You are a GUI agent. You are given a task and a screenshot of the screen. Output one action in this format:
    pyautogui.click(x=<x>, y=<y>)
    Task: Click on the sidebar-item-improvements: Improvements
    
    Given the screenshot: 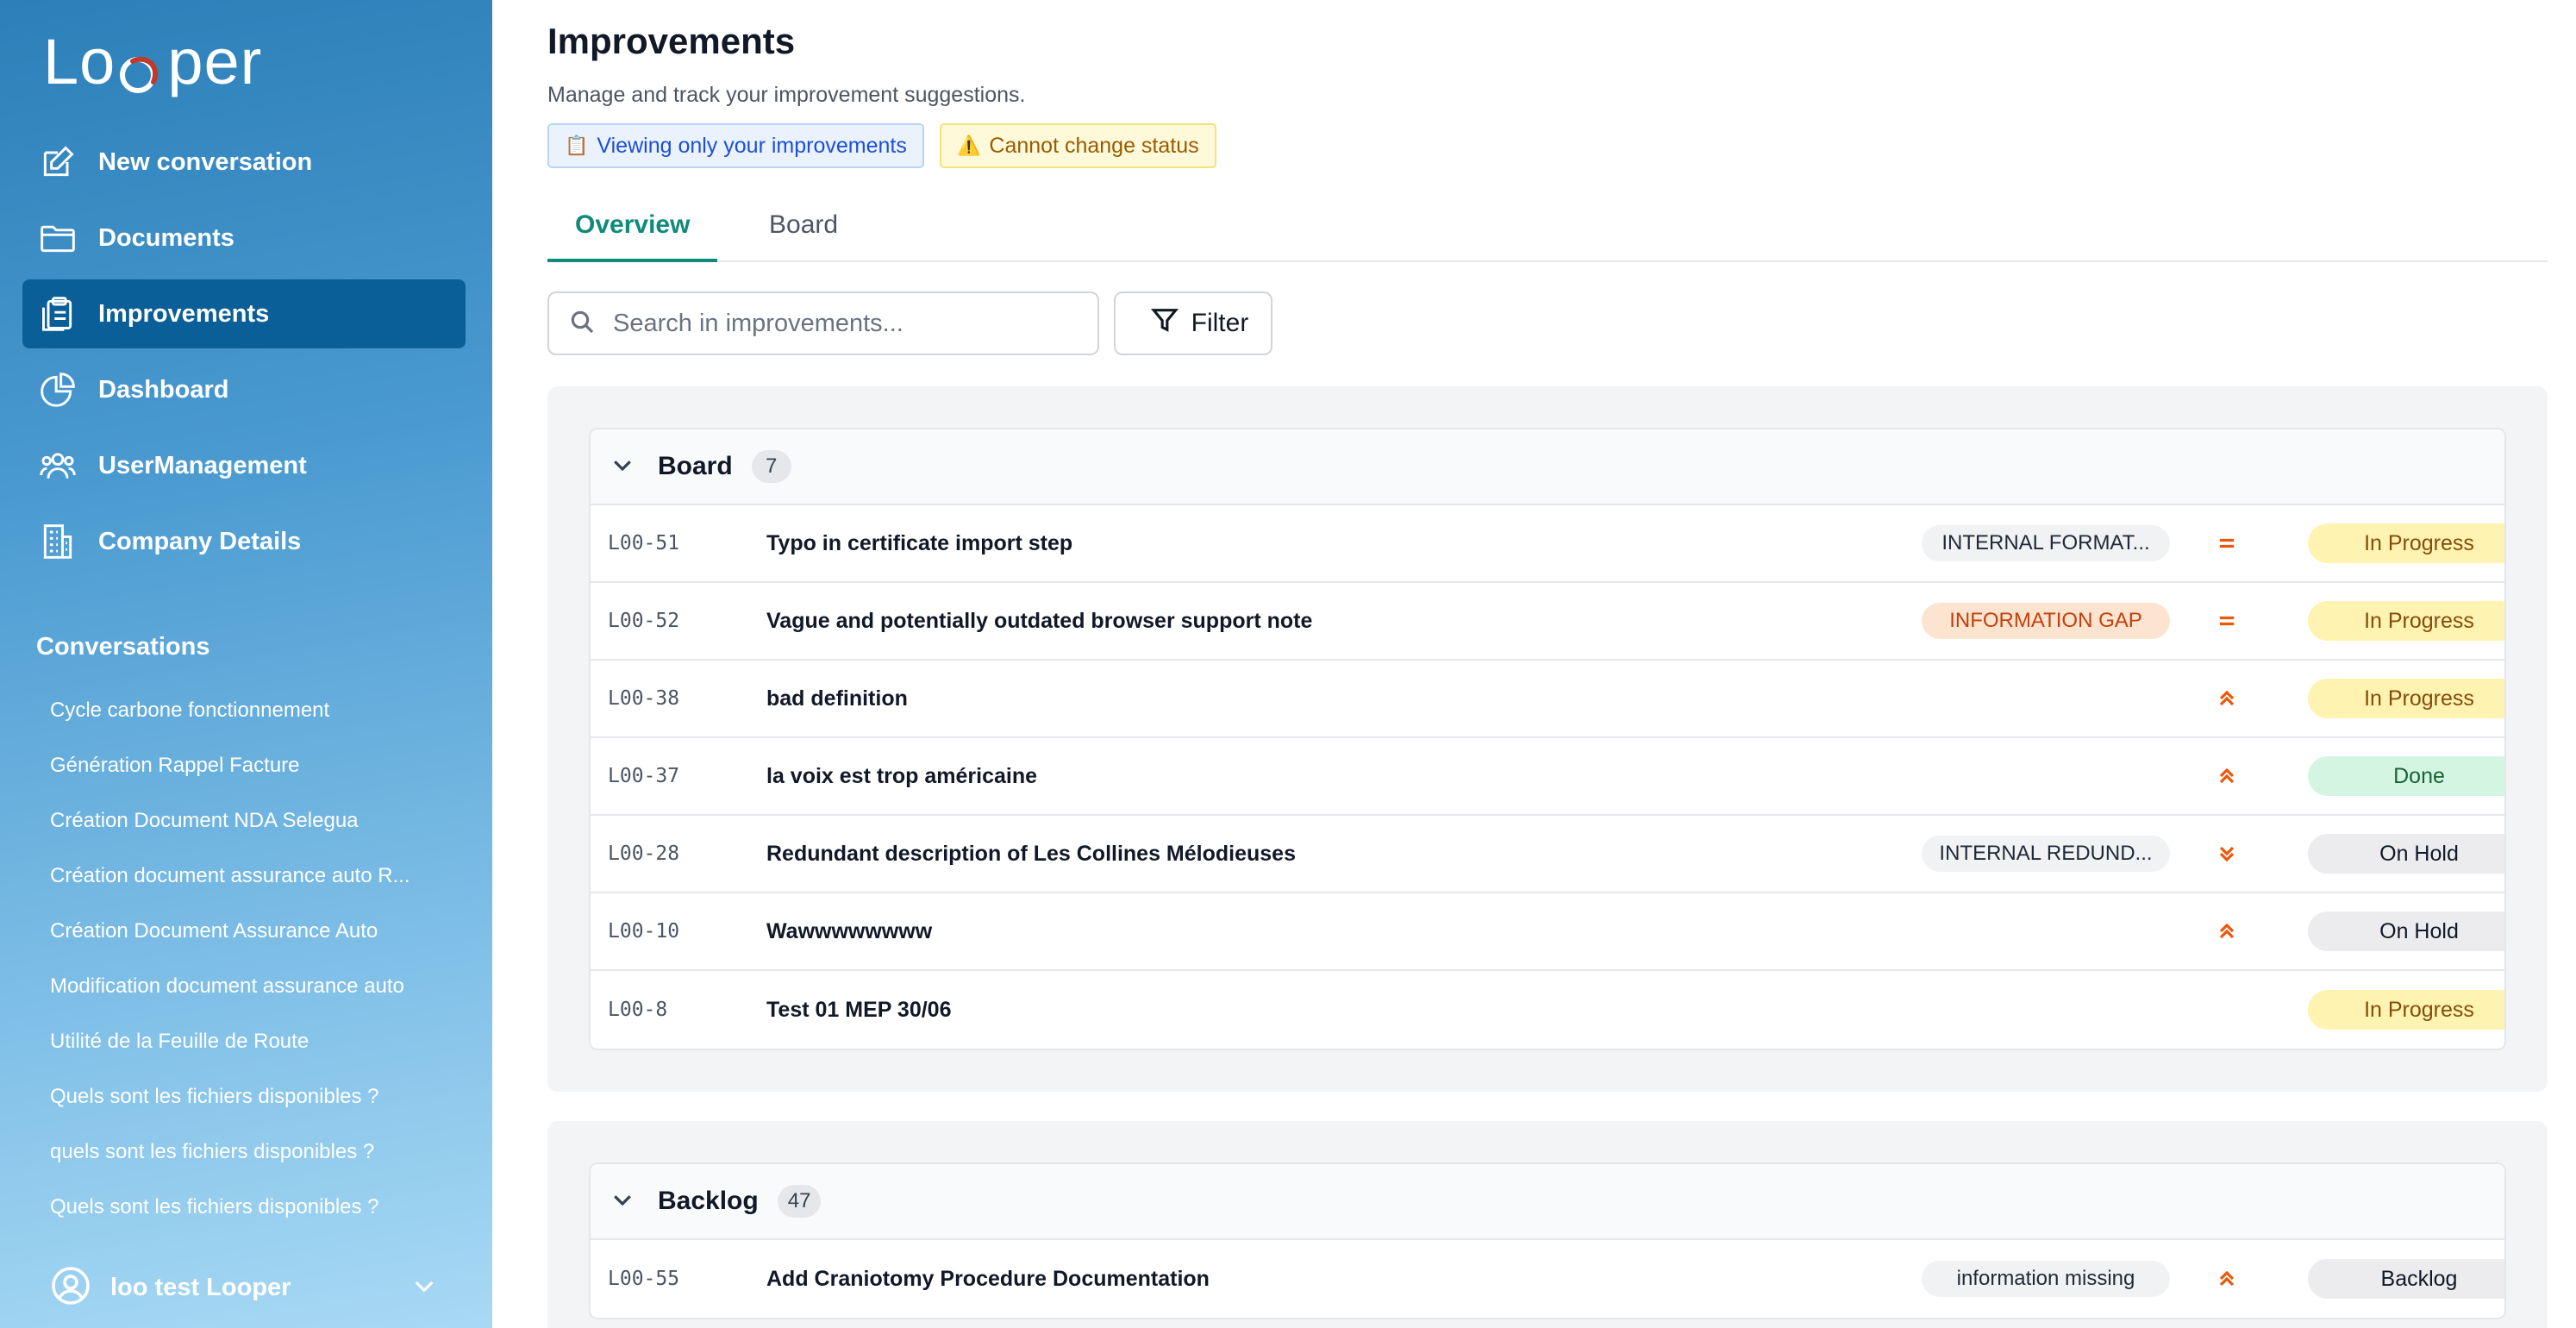 What is the action you would take?
    pyautogui.click(x=244, y=313)
    